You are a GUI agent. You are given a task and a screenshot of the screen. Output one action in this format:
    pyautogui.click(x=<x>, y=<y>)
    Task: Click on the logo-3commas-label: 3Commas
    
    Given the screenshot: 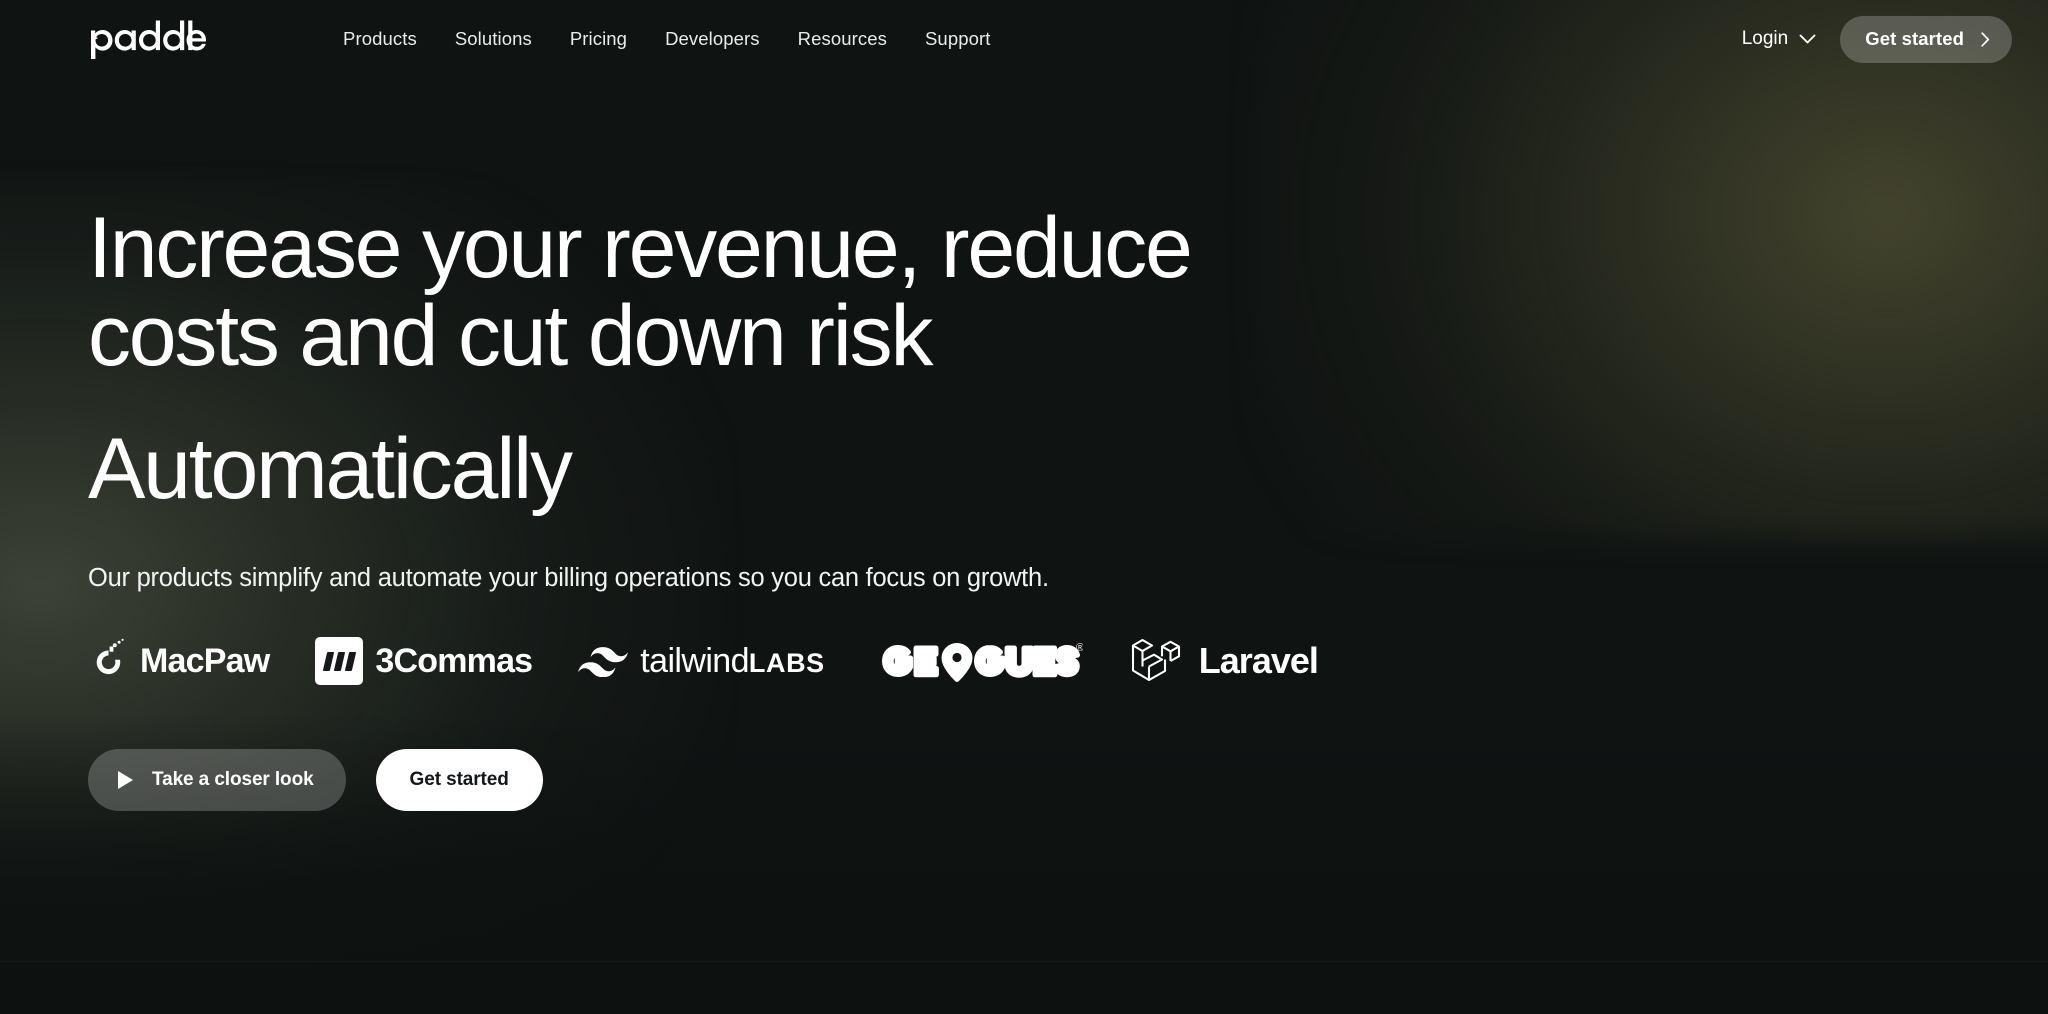 What is the action you would take?
    pyautogui.click(x=454, y=660)
    